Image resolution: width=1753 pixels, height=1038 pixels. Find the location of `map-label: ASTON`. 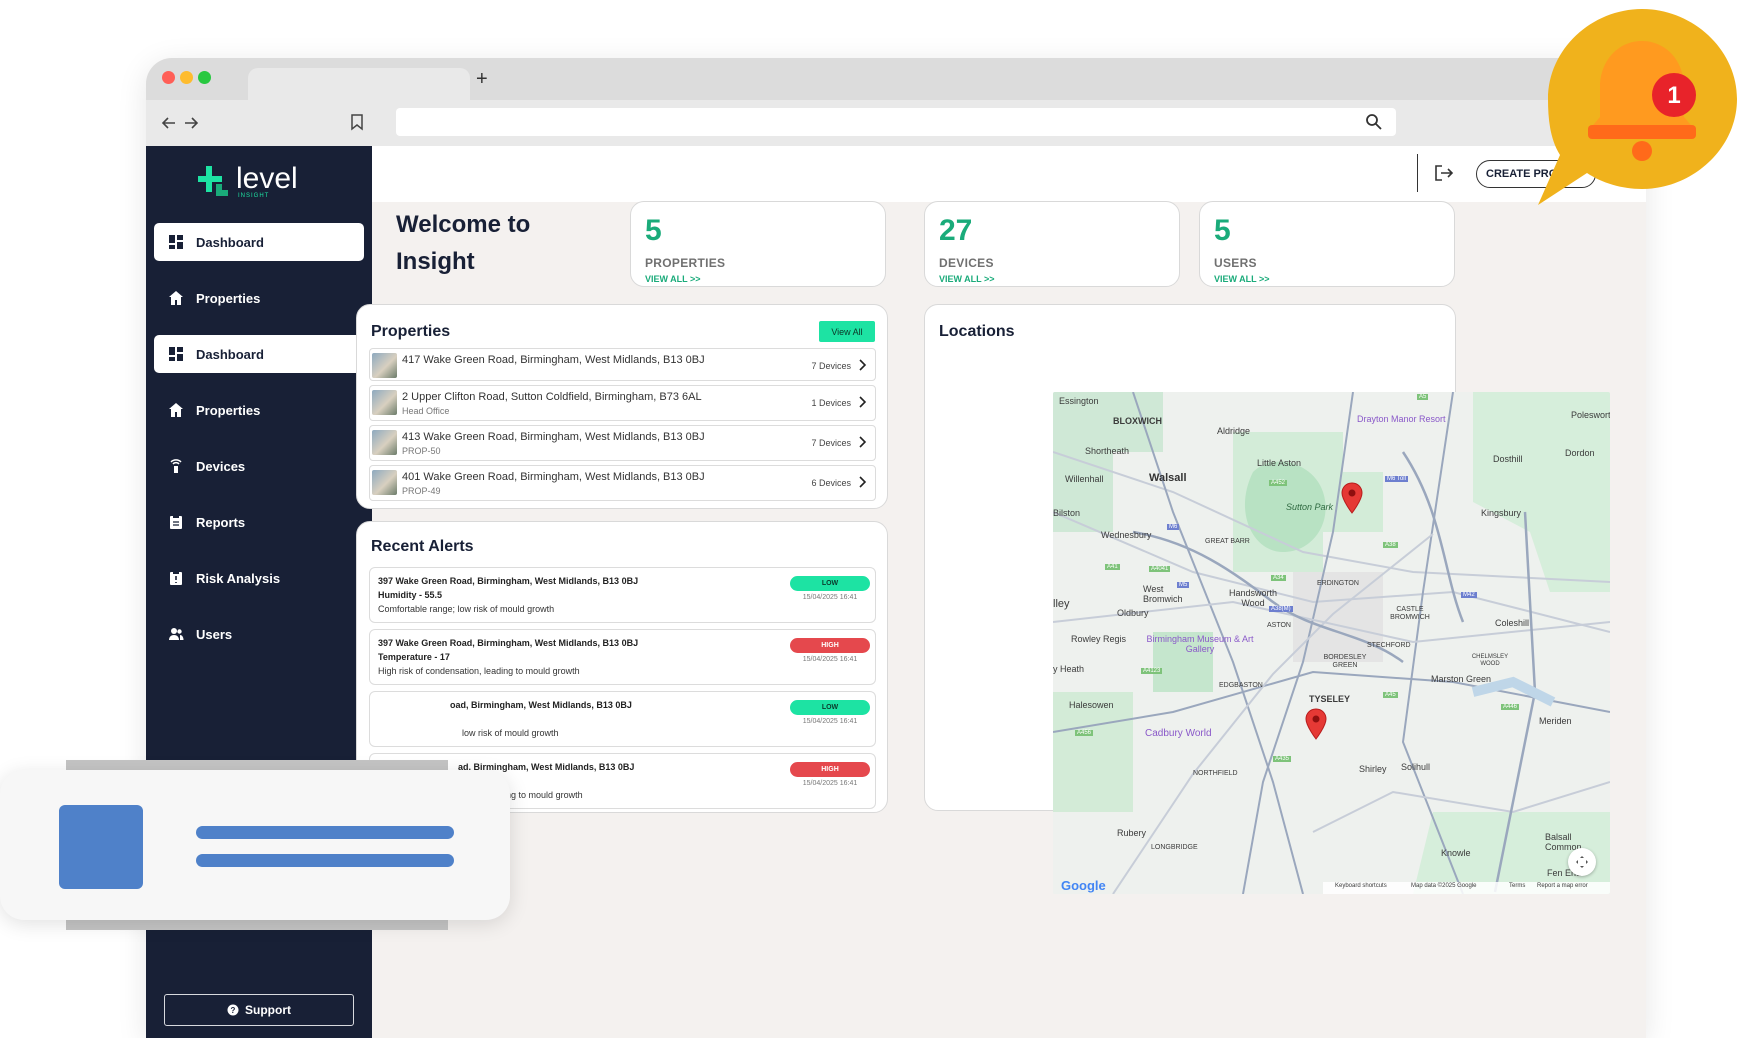

map-label: ASTON is located at coordinates (1279, 625).